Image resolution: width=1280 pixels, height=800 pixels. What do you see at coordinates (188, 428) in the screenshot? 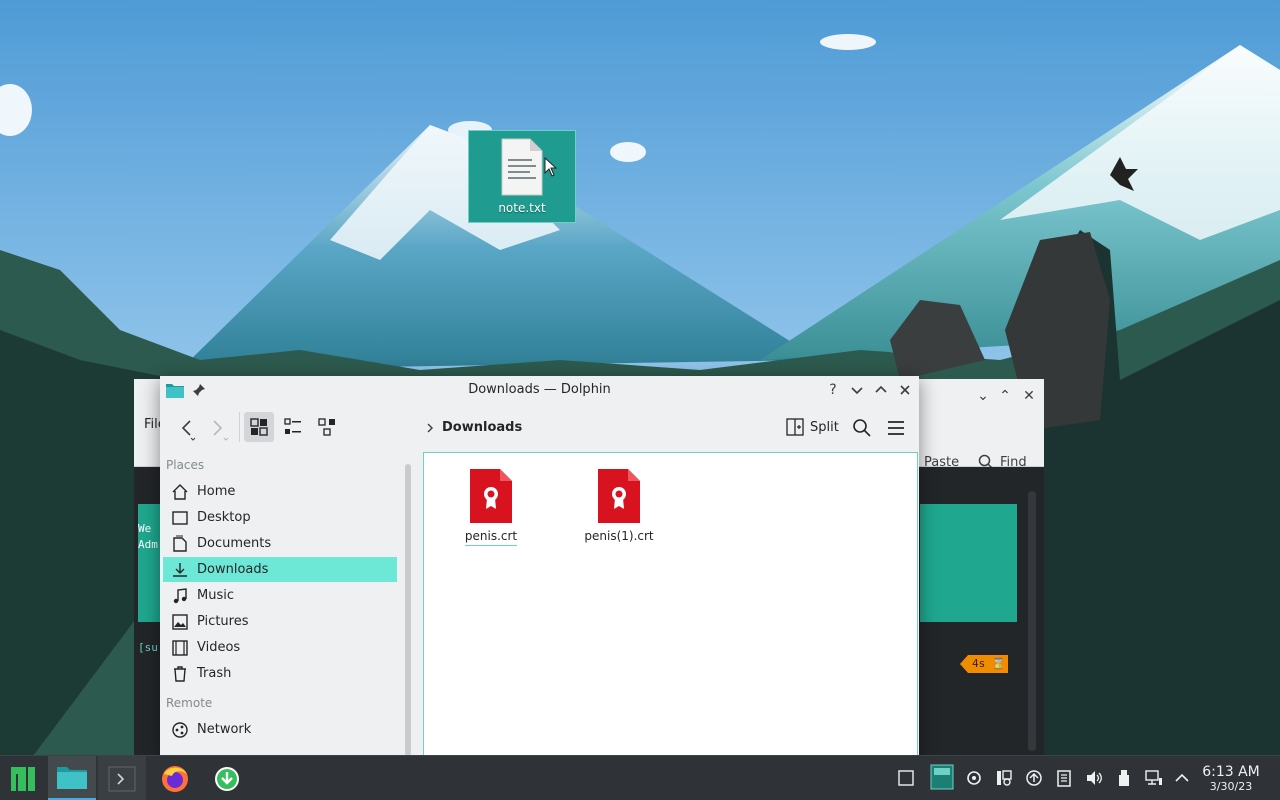
I see `back-button` at bounding box center [188, 428].